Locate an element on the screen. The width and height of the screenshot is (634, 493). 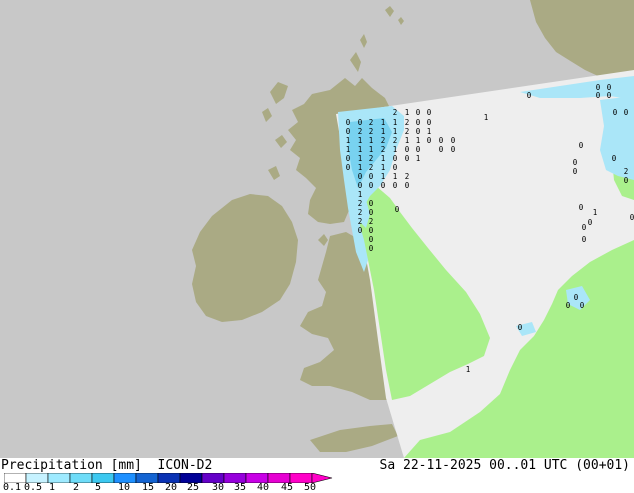
colorbar-tick-label: 1 is located at coordinates (52, 487).